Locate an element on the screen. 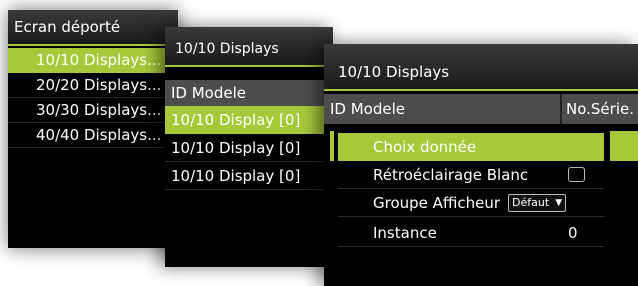  white-backlight-checkbox is located at coordinates (576, 174).